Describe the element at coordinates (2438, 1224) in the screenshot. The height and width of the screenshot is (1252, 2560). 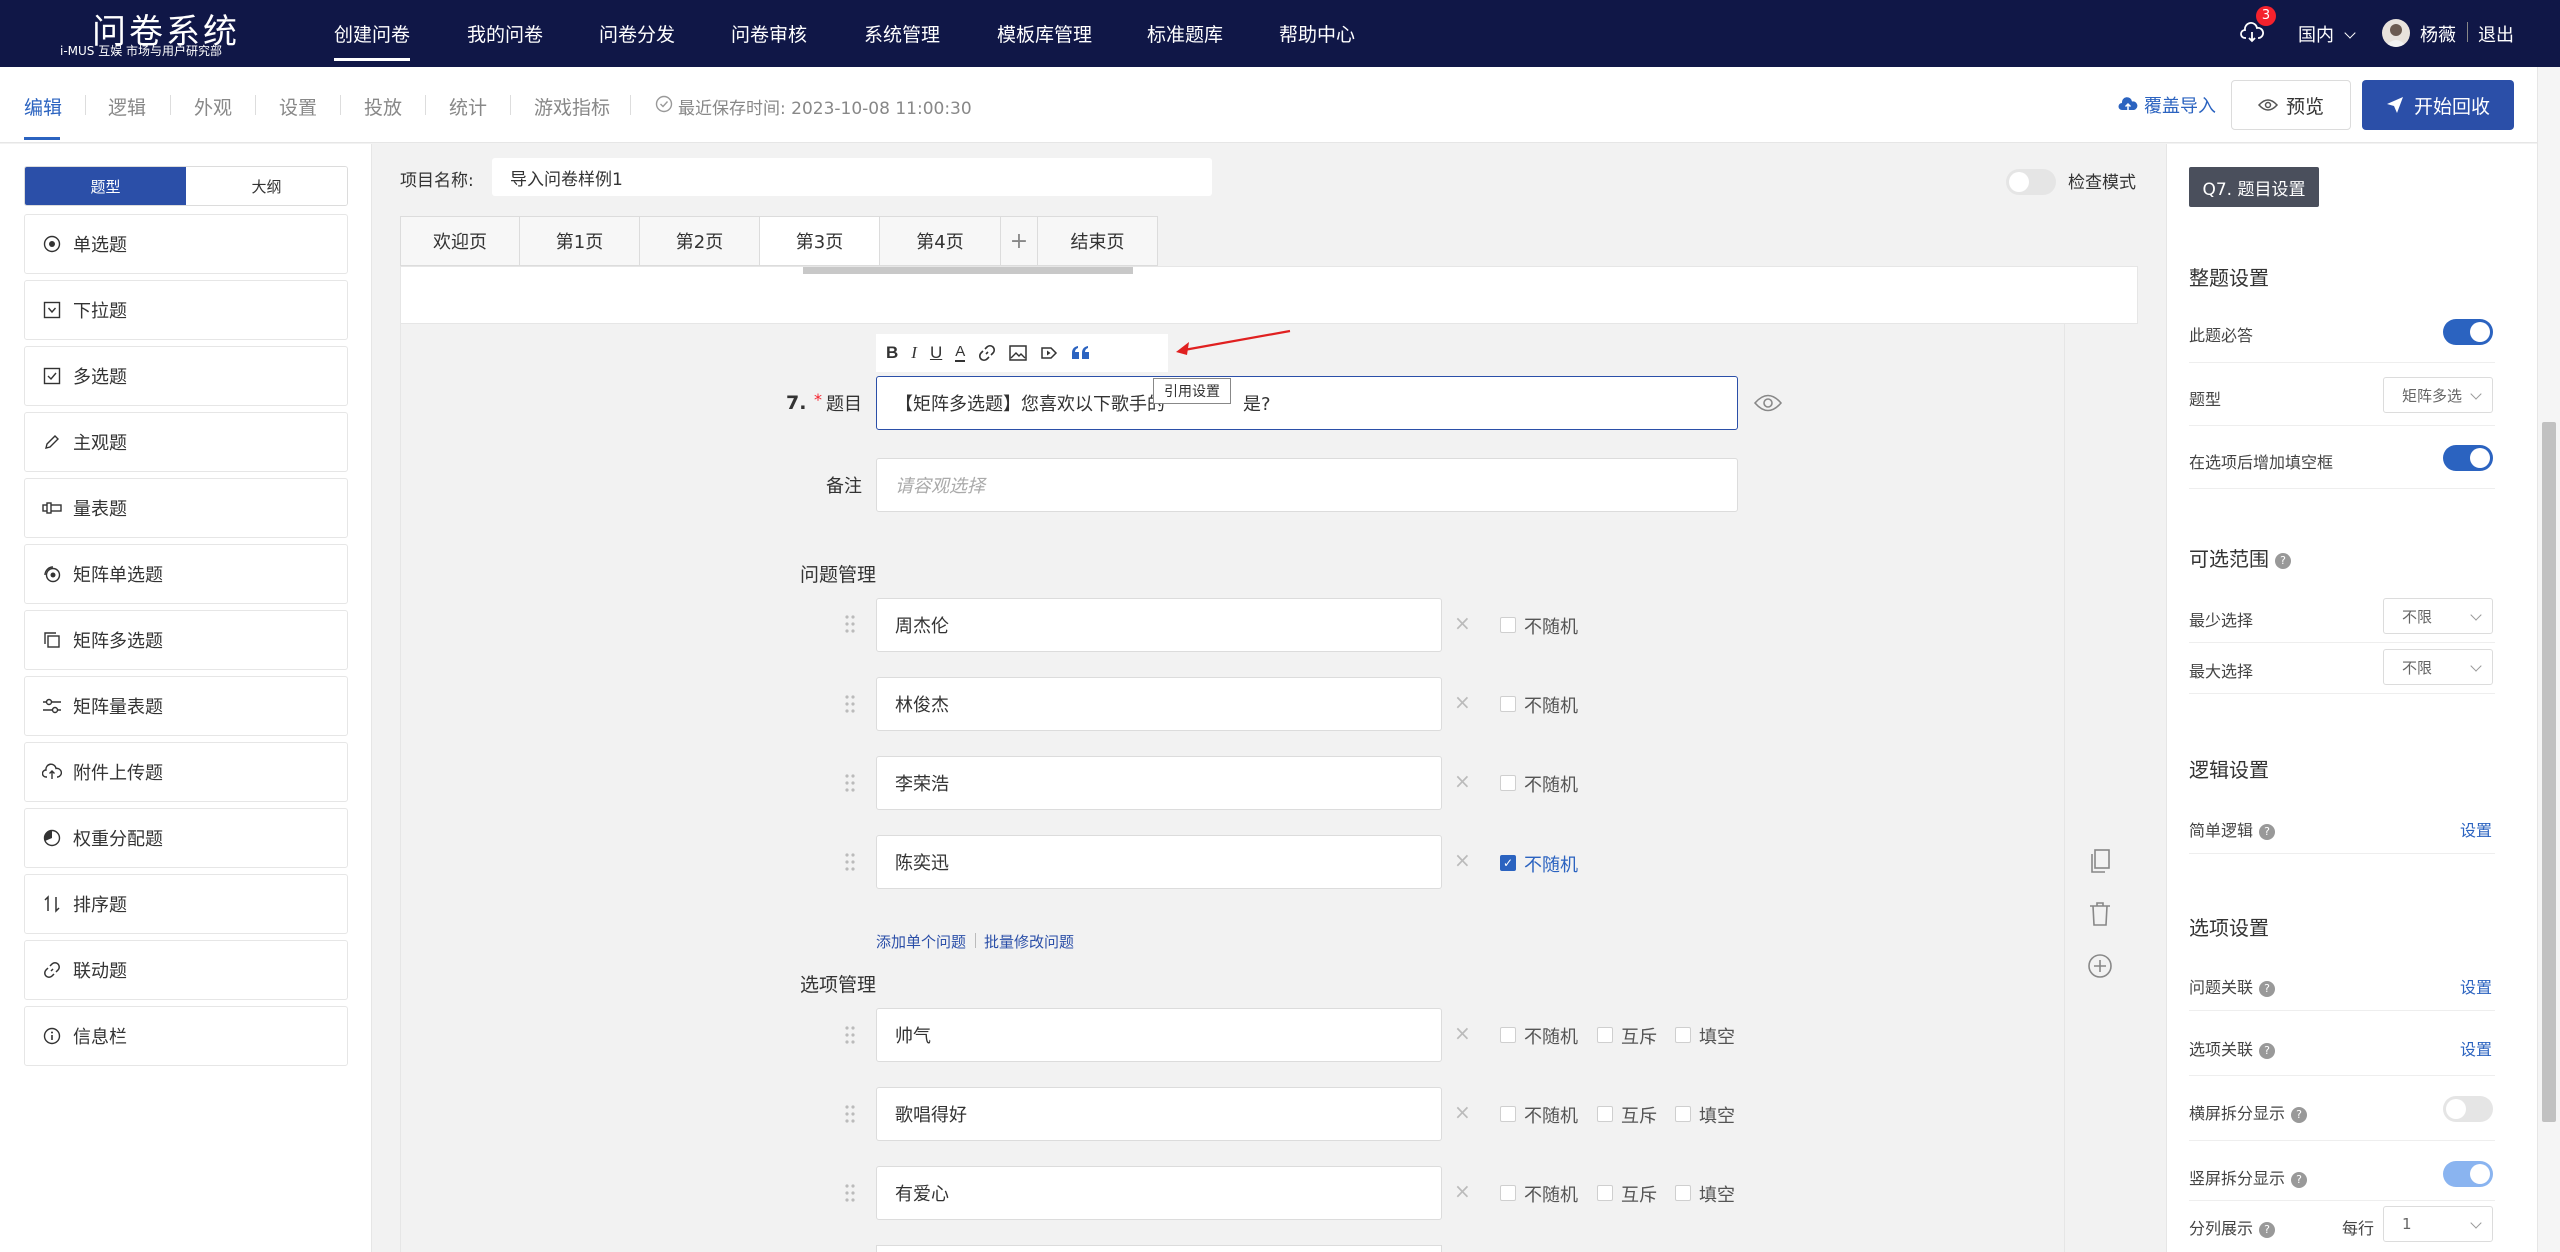
I see `per-row-select: 1` at that location.